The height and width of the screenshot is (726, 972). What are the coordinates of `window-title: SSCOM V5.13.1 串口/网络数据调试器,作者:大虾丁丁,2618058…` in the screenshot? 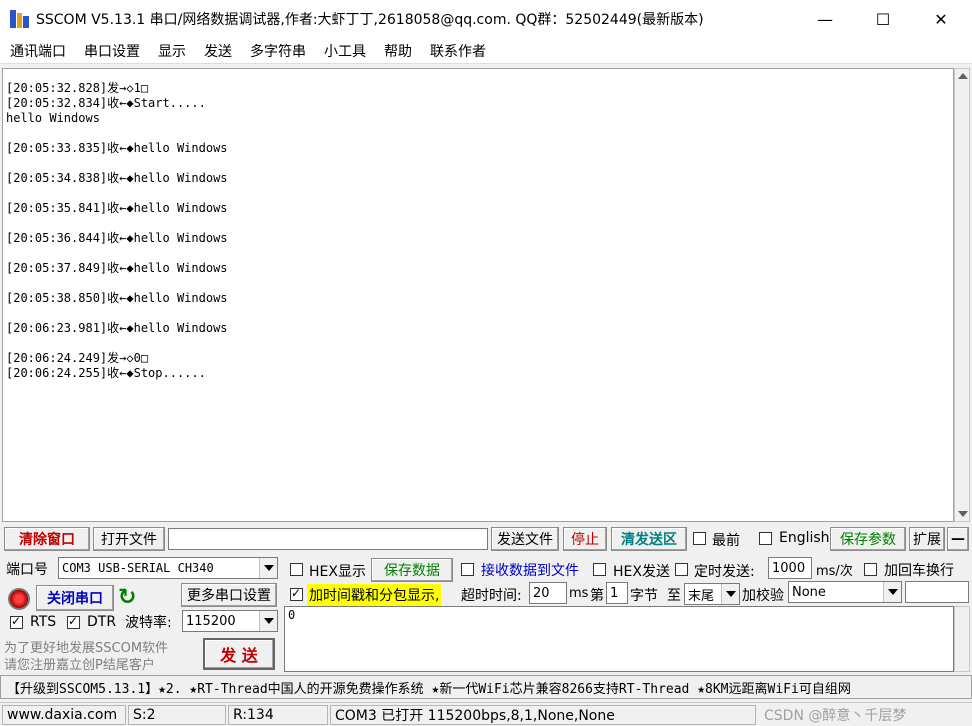 It's located at (370, 20).